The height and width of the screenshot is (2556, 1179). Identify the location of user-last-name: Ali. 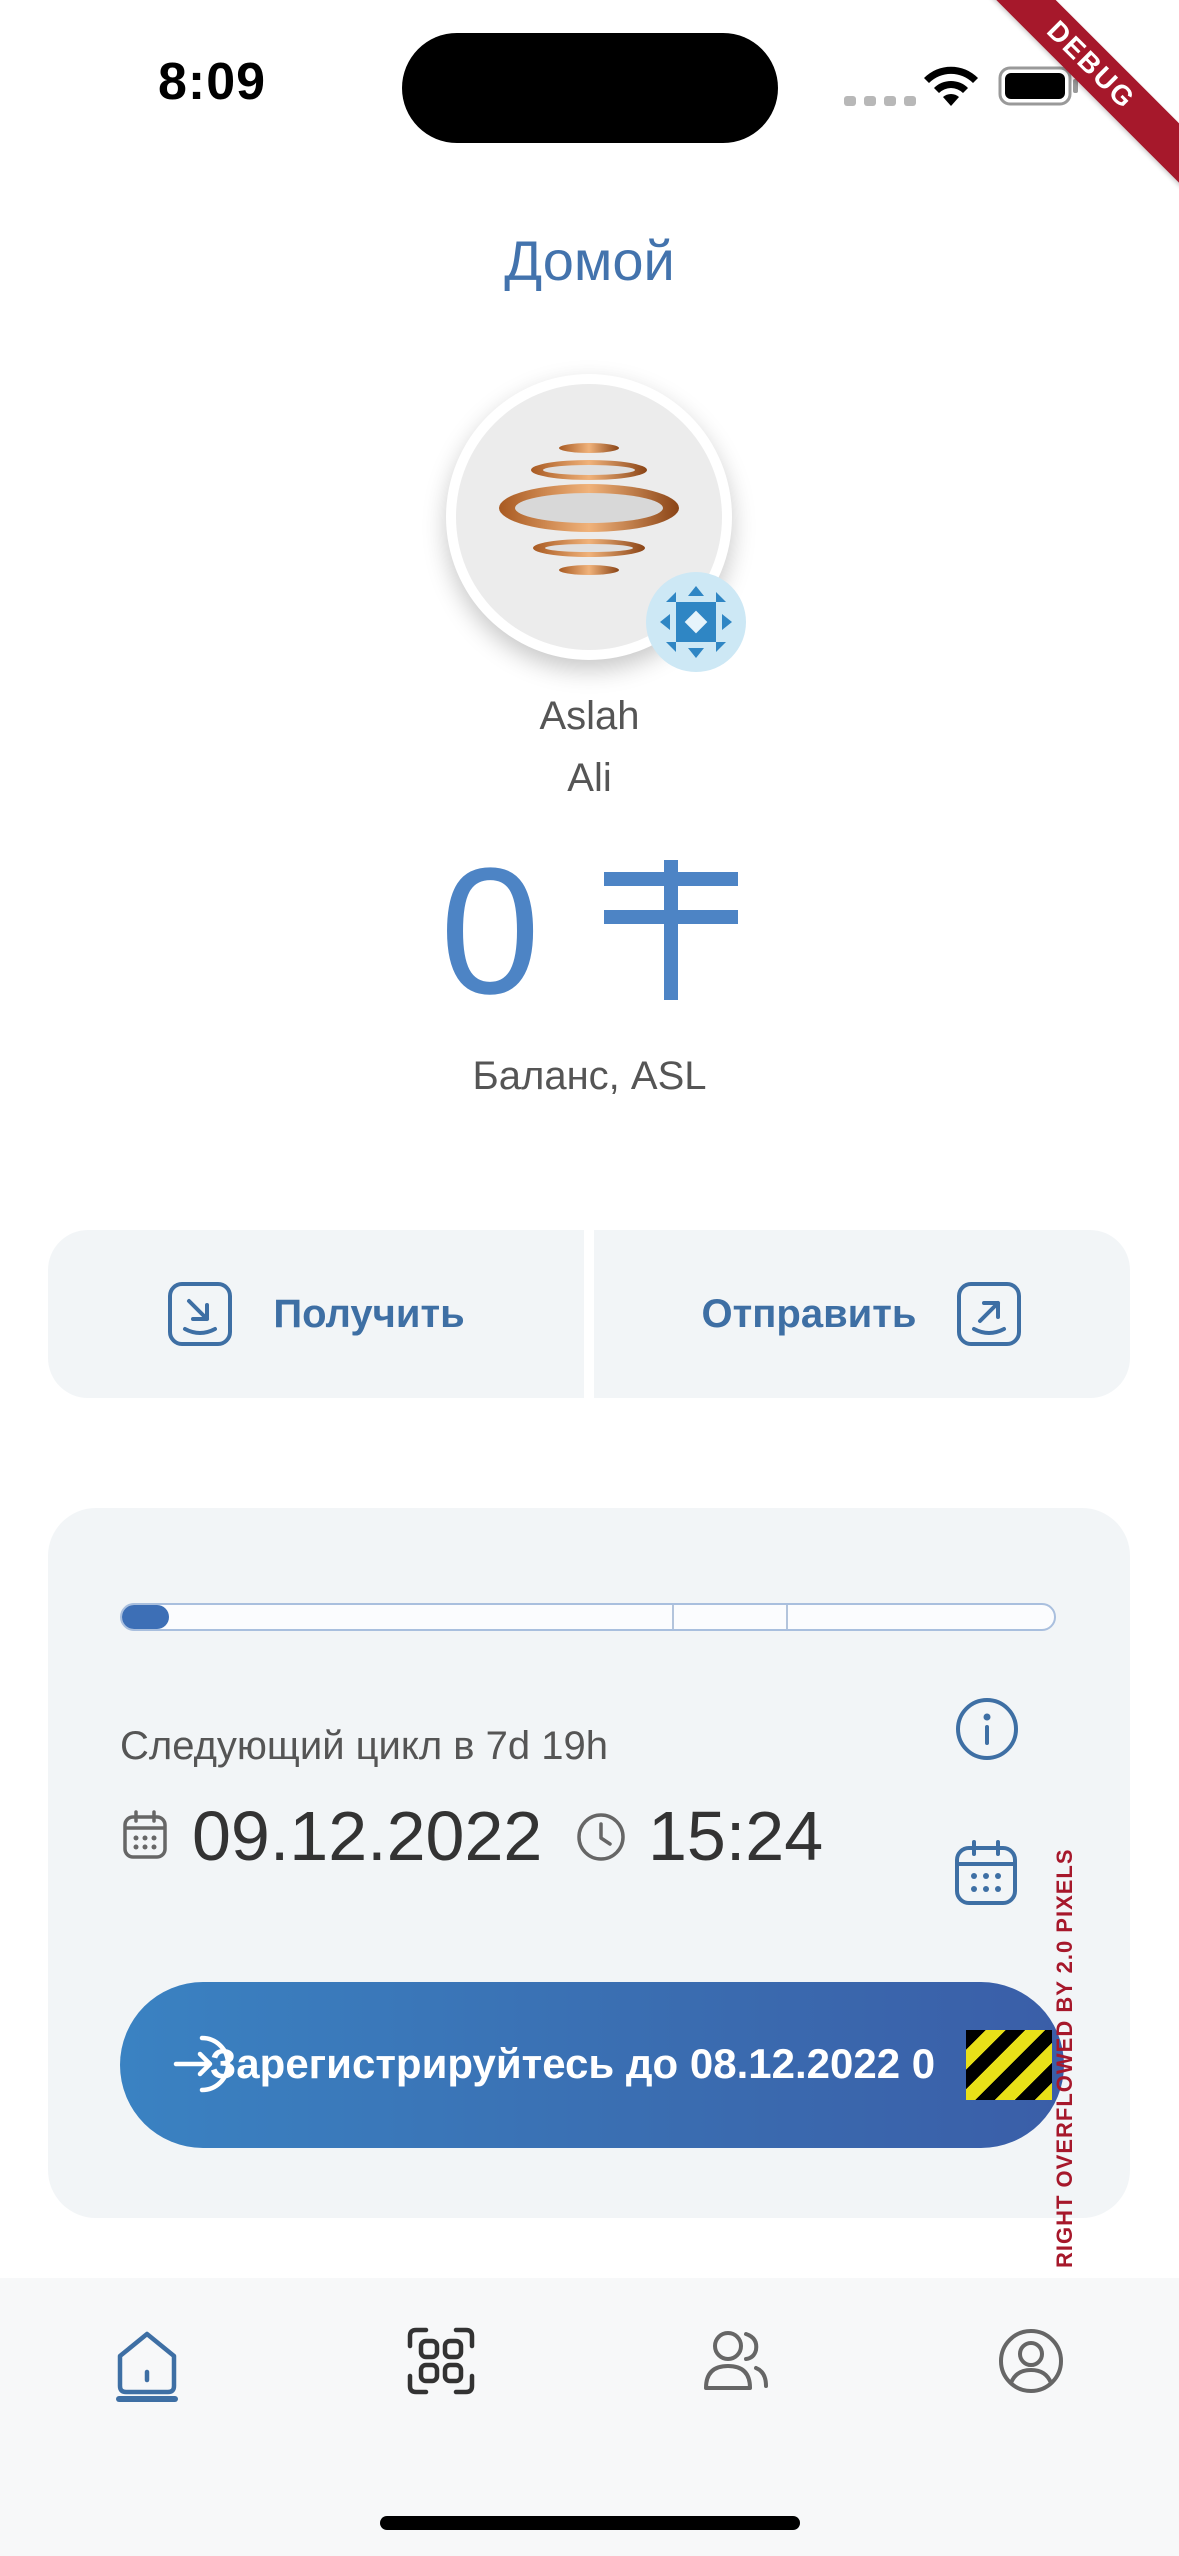
(589, 778).